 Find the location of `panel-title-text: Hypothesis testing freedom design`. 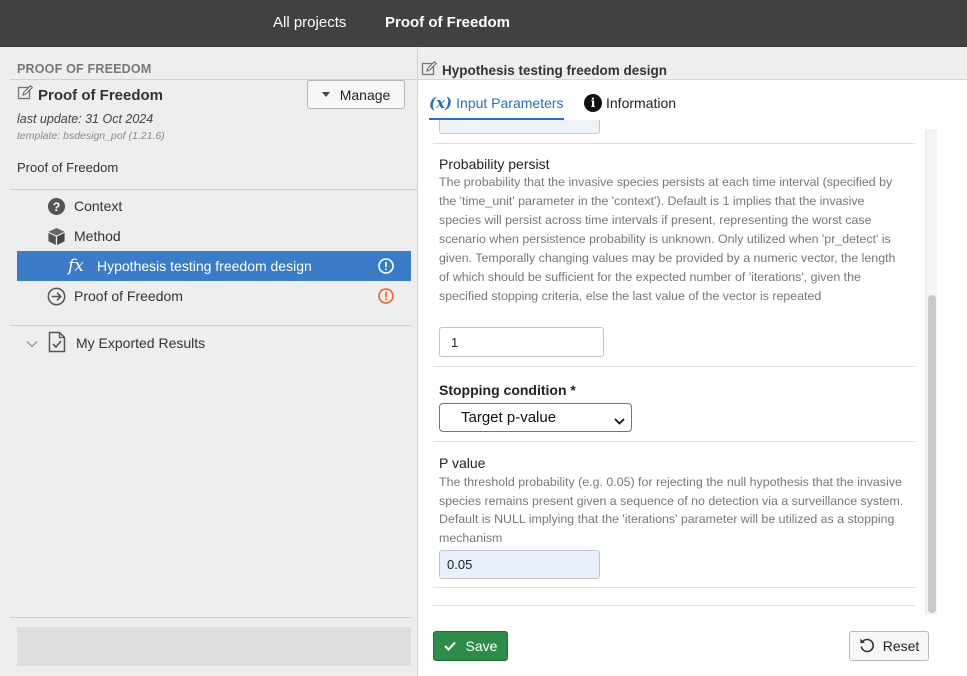

panel-title-text: Hypothesis testing freedom design is located at coordinates (555, 70).